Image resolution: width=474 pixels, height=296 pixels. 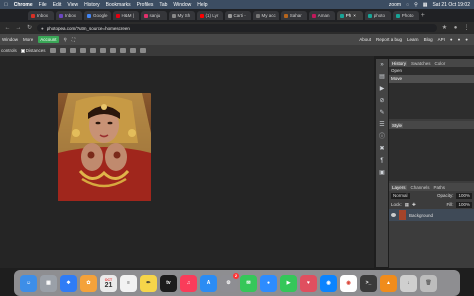 I want to click on adjust-icon: ☰, so click(x=382, y=125).